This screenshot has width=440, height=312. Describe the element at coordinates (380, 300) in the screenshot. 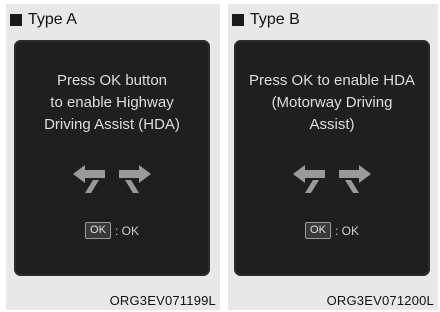

I see `figure-code: ORG3EV071200L` at that location.